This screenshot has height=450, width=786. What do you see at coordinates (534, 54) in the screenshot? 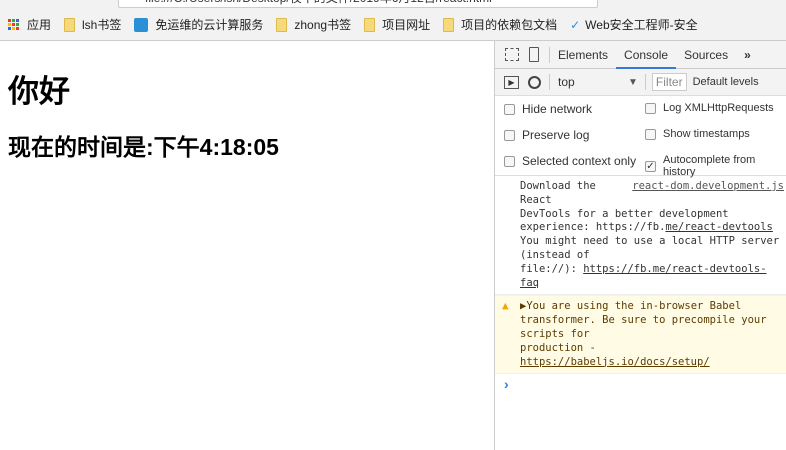
I see `device-toolbar-icon` at bounding box center [534, 54].